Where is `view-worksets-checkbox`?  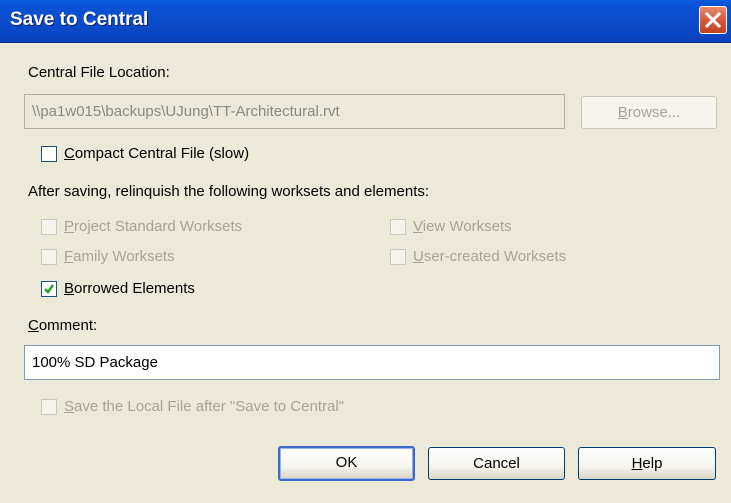 view-worksets-checkbox is located at coordinates (398, 227).